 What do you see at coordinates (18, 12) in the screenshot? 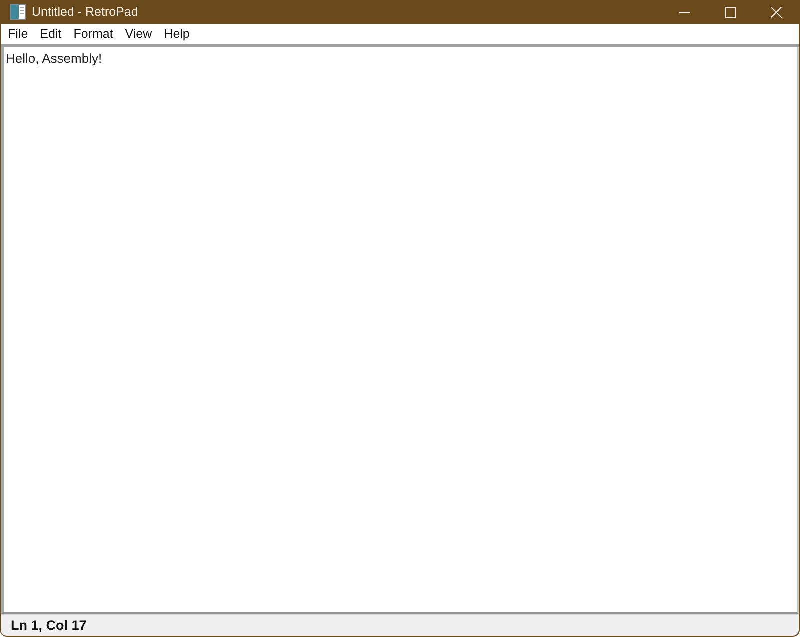
I see `app-icon` at bounding box center [18, 12].